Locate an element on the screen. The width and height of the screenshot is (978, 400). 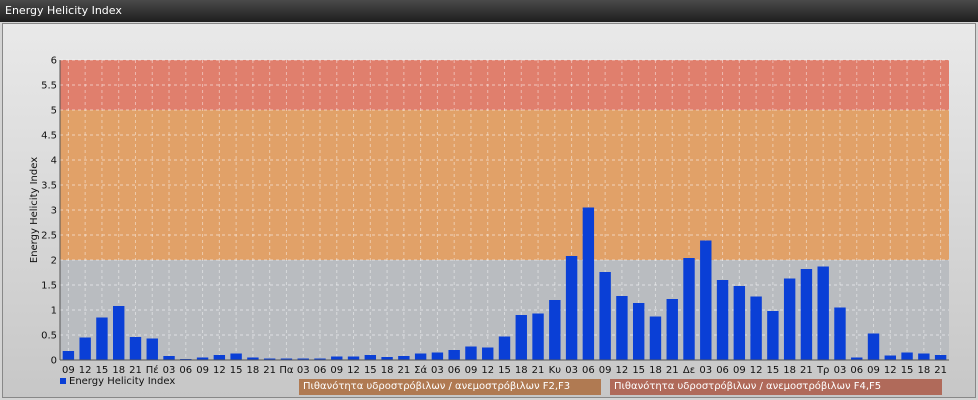
x-tick-label: Κυ is located at coordinates (555, 370).